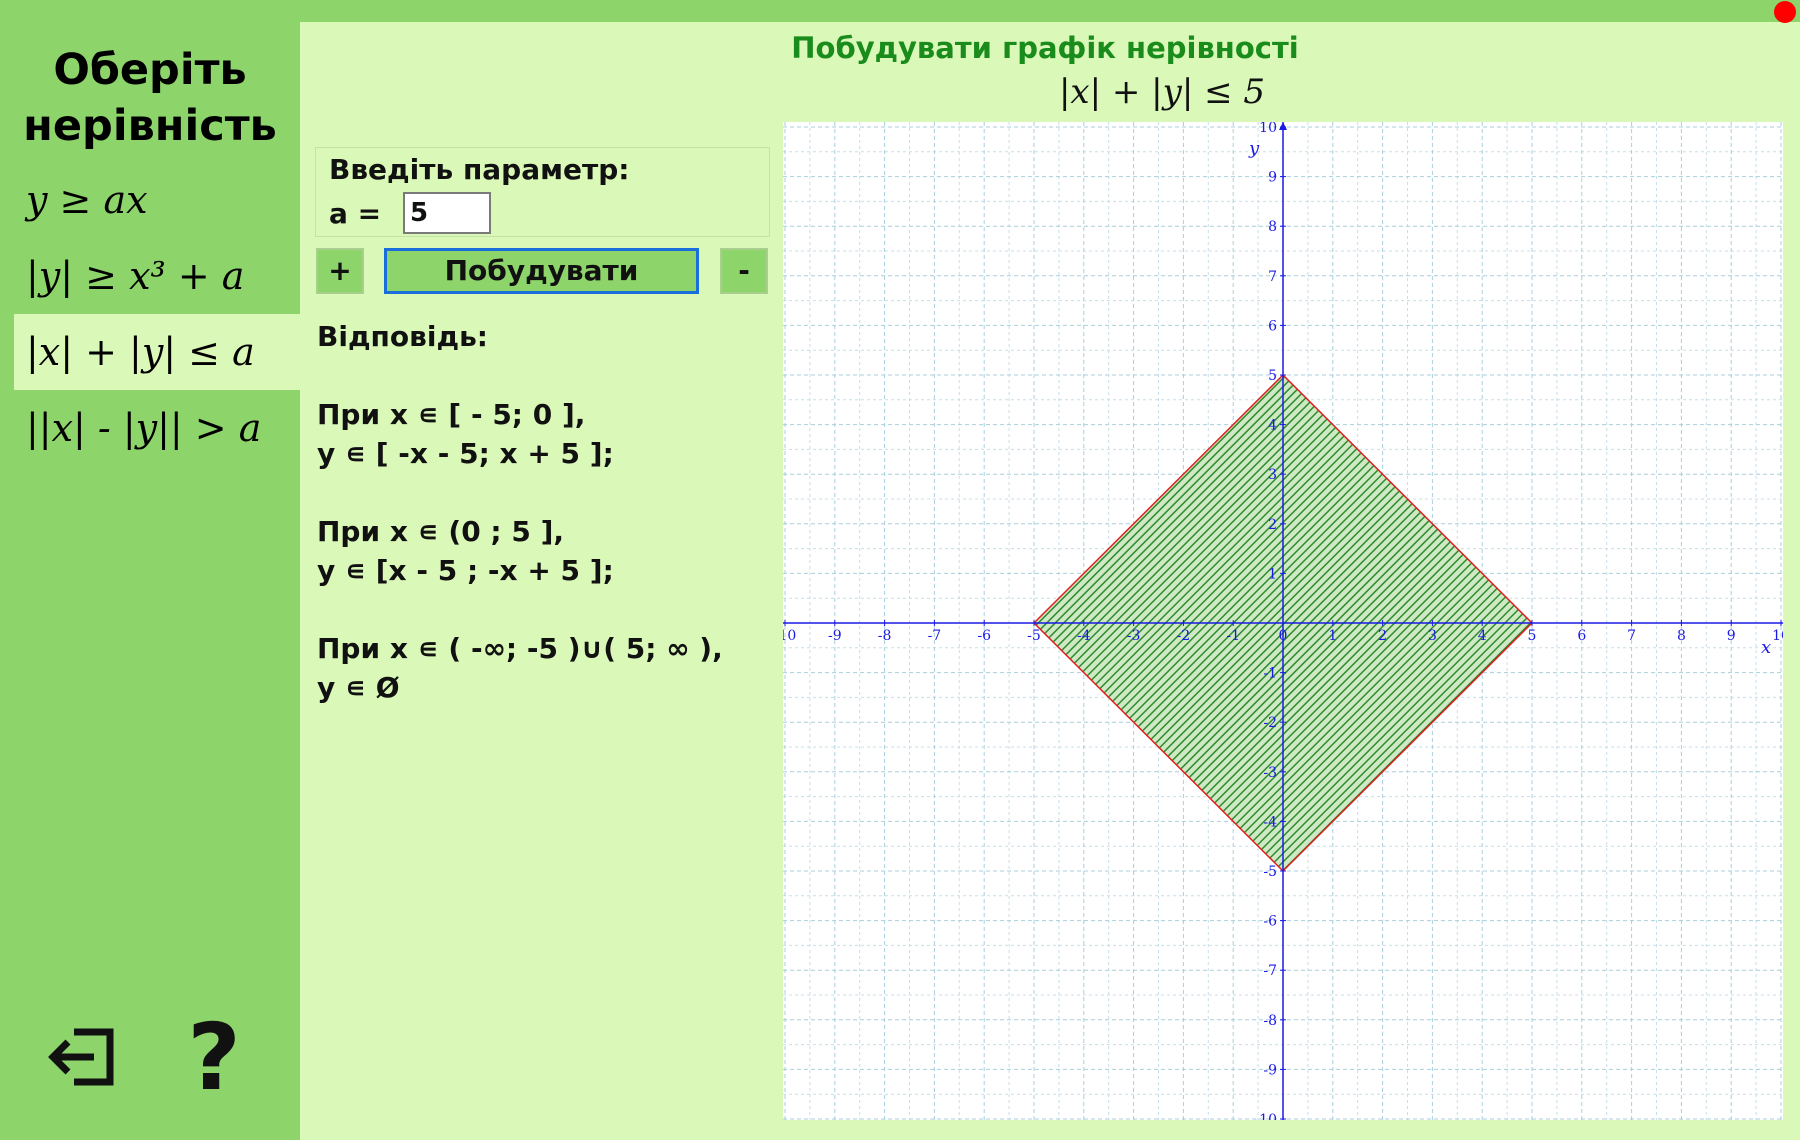 This screenshot has width=1800, height=1140. What do you see at coordinates (1270, 723) in the screenshot?
I see `y-tick-label: -2` at bounding box center [1270, 723].